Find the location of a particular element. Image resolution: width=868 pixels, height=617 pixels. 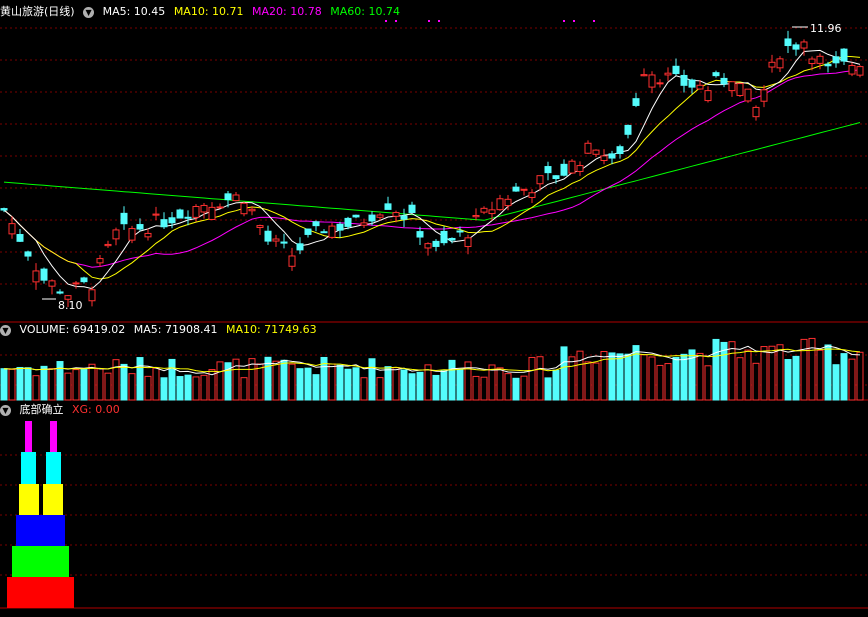

indicator-block-red is located at coordinates (40, 592).